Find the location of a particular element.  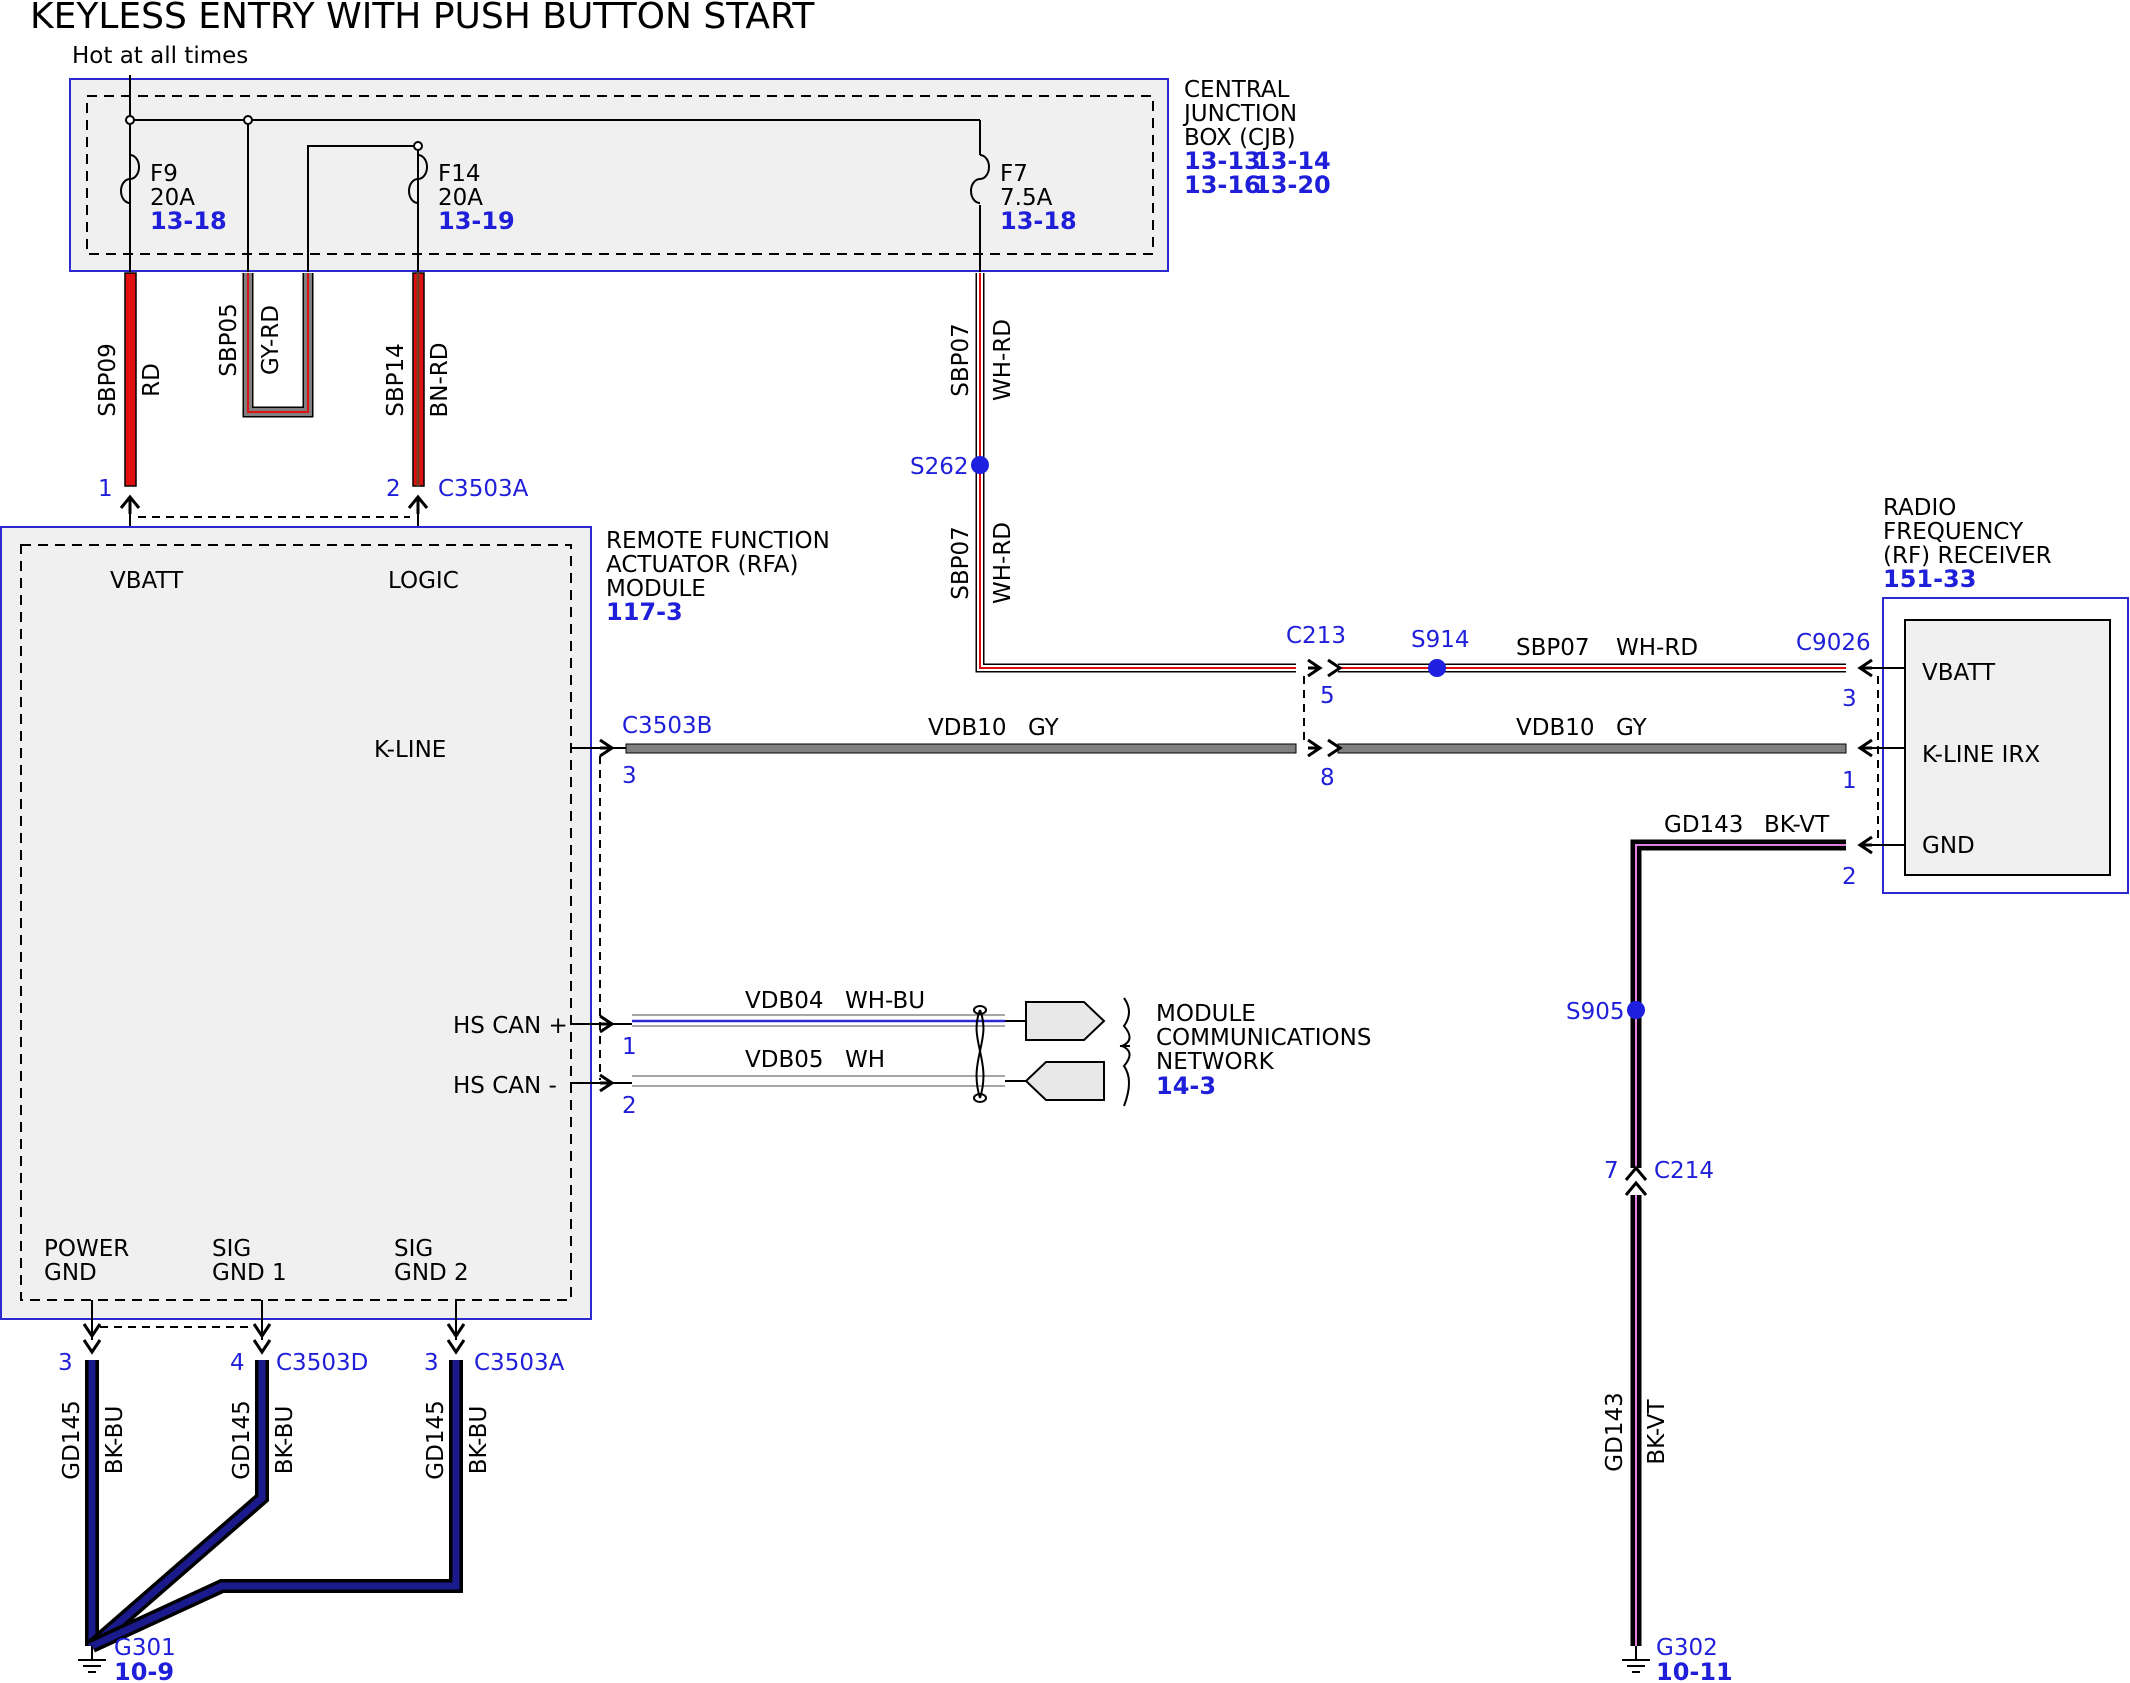

pin-sig1-number: 4 is located at coordinates (237, 1363).